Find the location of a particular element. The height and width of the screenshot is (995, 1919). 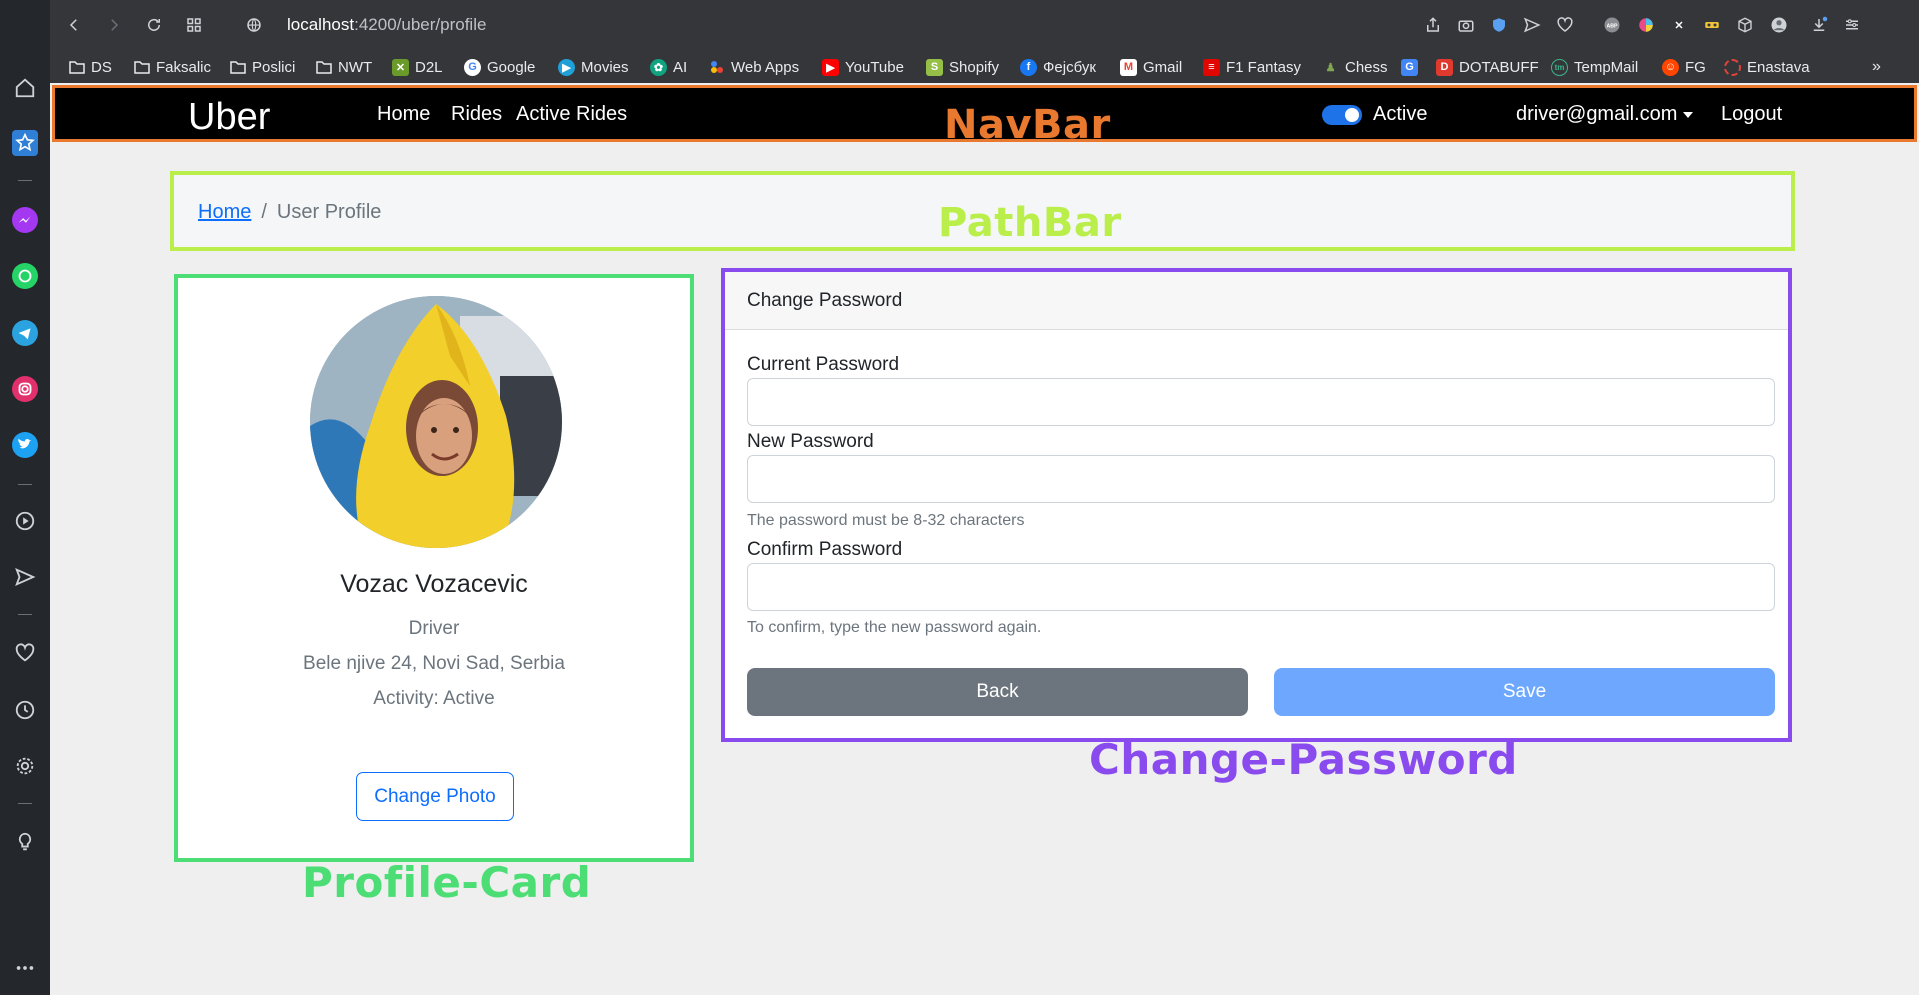

lightbulb-icon is located at coordinates (25, 842).